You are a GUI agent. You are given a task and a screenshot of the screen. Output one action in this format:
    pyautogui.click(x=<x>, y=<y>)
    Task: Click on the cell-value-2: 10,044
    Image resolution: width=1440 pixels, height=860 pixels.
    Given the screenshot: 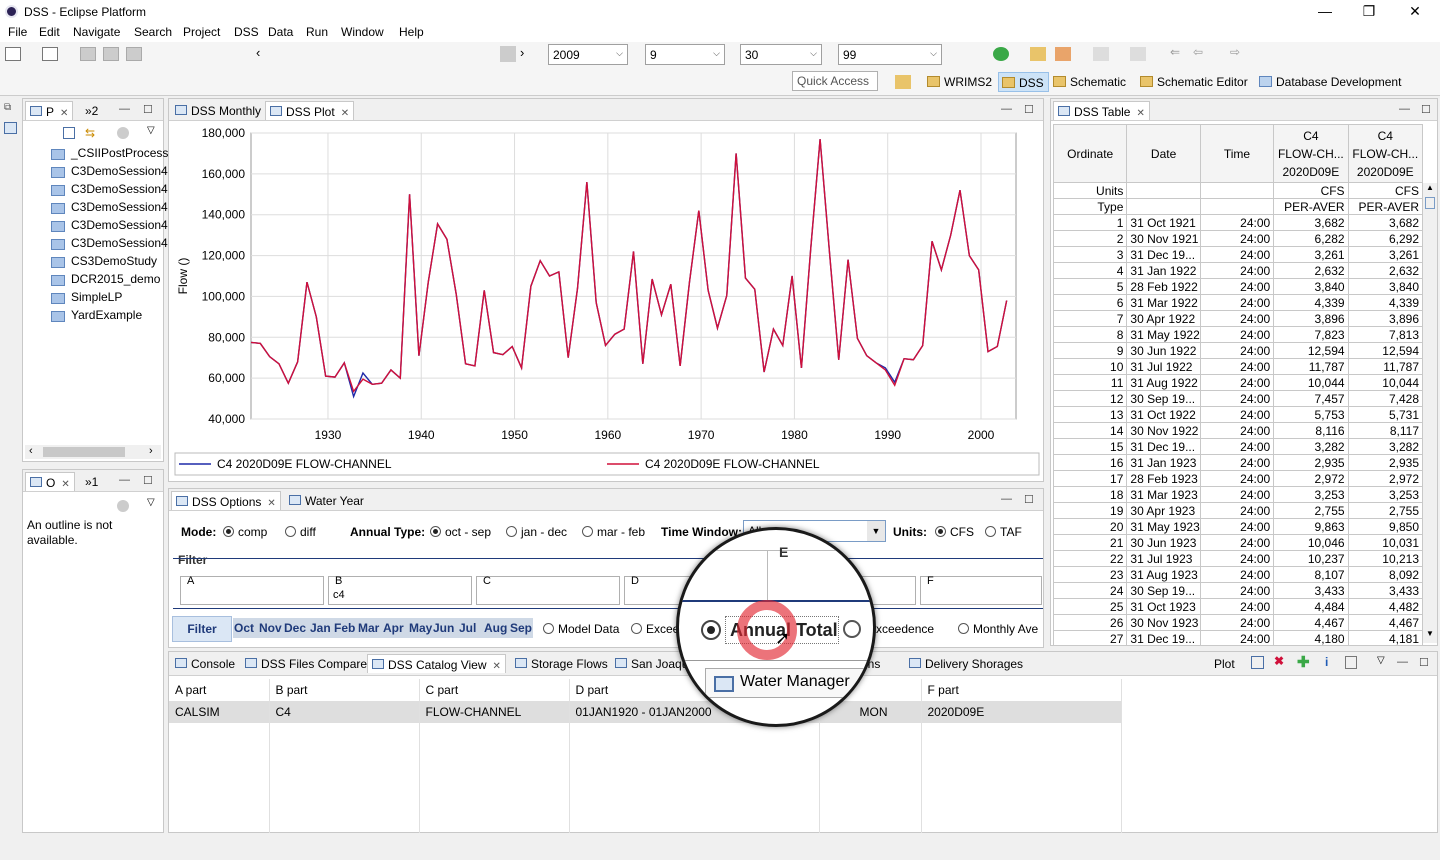 What is the action you would take?
    pyautogui.click(x=1385, y=382)
    